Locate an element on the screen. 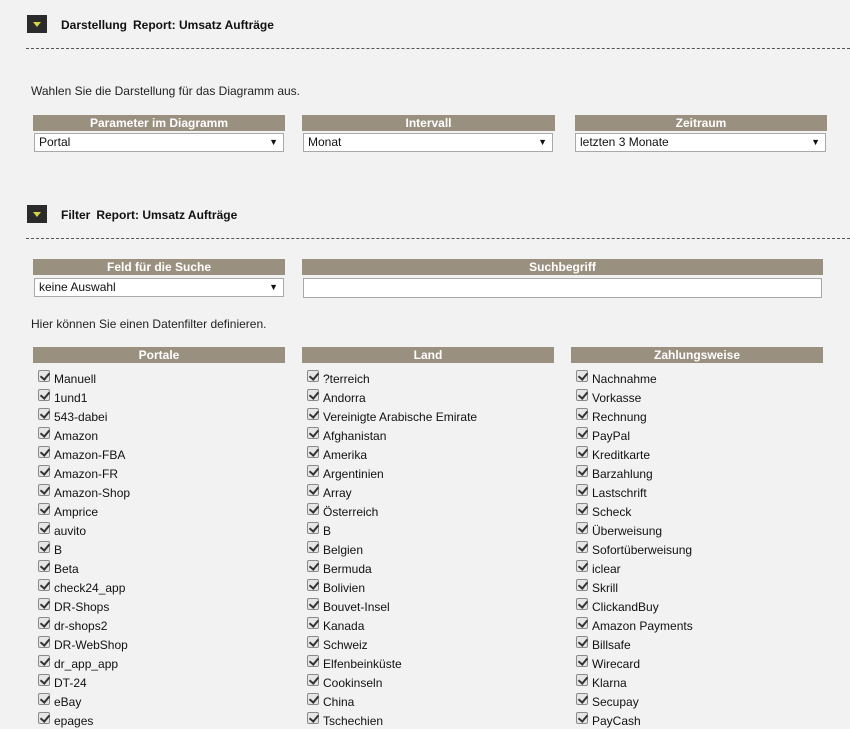  checkbox-item: DR-WebShop is located at coordinates (84, 643).